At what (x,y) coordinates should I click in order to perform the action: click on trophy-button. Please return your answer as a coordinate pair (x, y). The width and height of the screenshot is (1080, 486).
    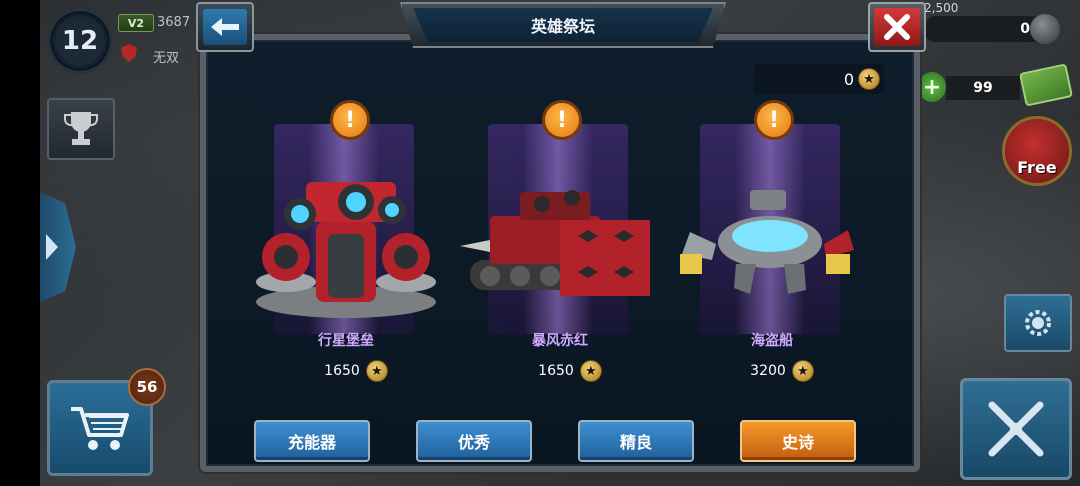
    Looking at the image, I should click on (81, 129).